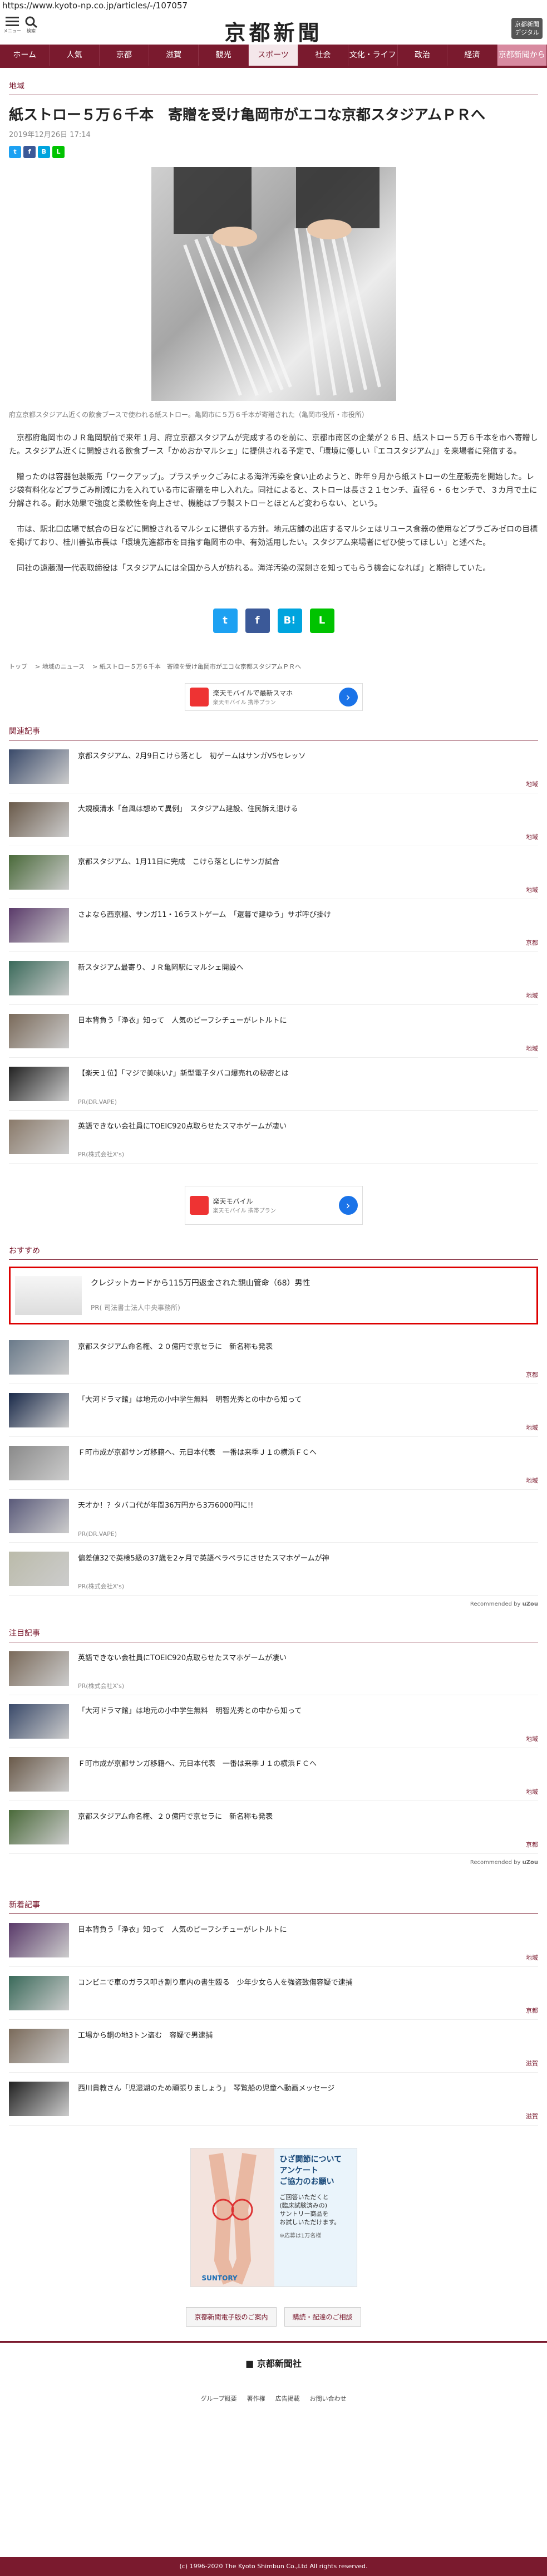  What do you see at coordinates (145, 2036) in the screenshot?
I see `list-item-text: 工場から銅の地3トン盗む 容疑で男逮捕` at bounding box center [145, 2036].